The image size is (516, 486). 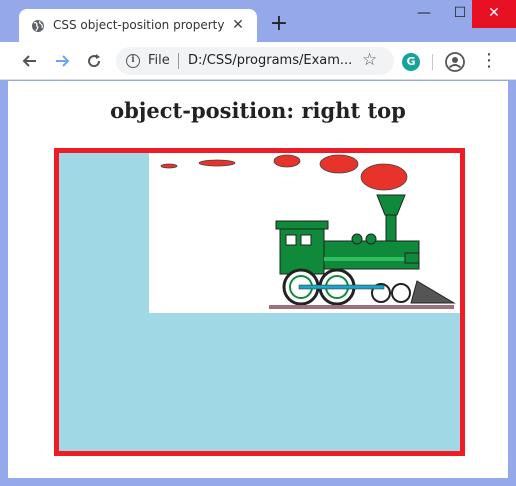 What do you see at coordinates (258, 21) in the screenshot?
I see `tab-strip: CSS object-position property ✕ + — ☐ ✕` at bounding box center [258, 21].